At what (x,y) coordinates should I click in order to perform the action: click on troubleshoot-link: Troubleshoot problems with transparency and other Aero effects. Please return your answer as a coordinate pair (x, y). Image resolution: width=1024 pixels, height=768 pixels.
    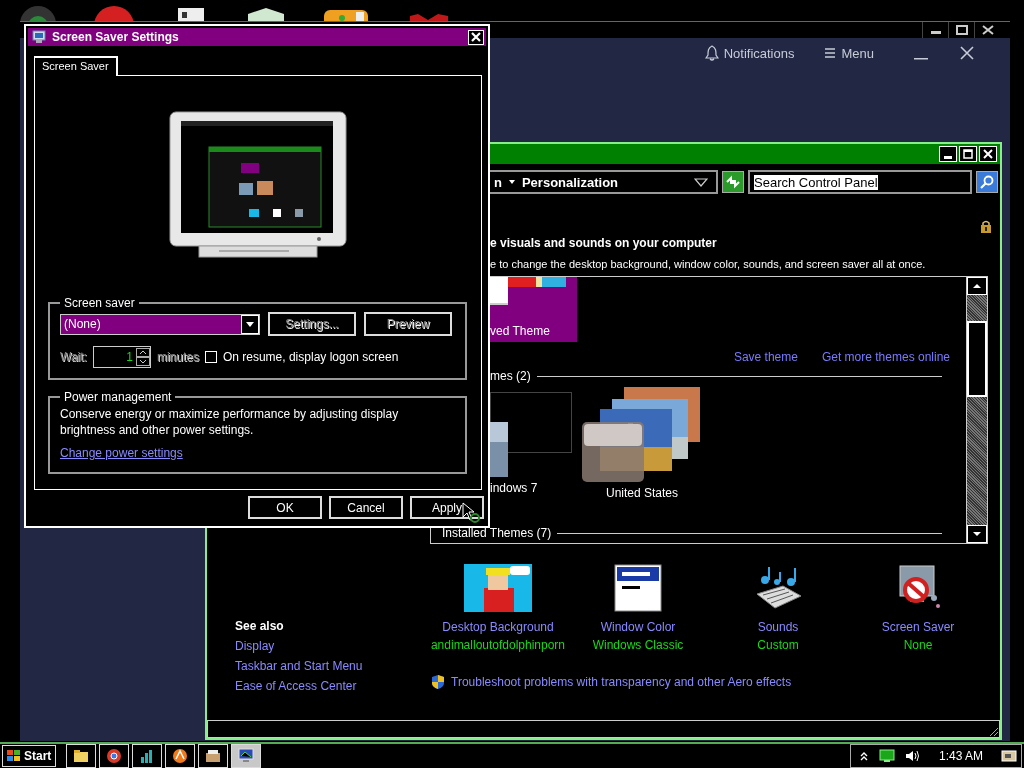
    Looking at the image, I should click on (621, 682).